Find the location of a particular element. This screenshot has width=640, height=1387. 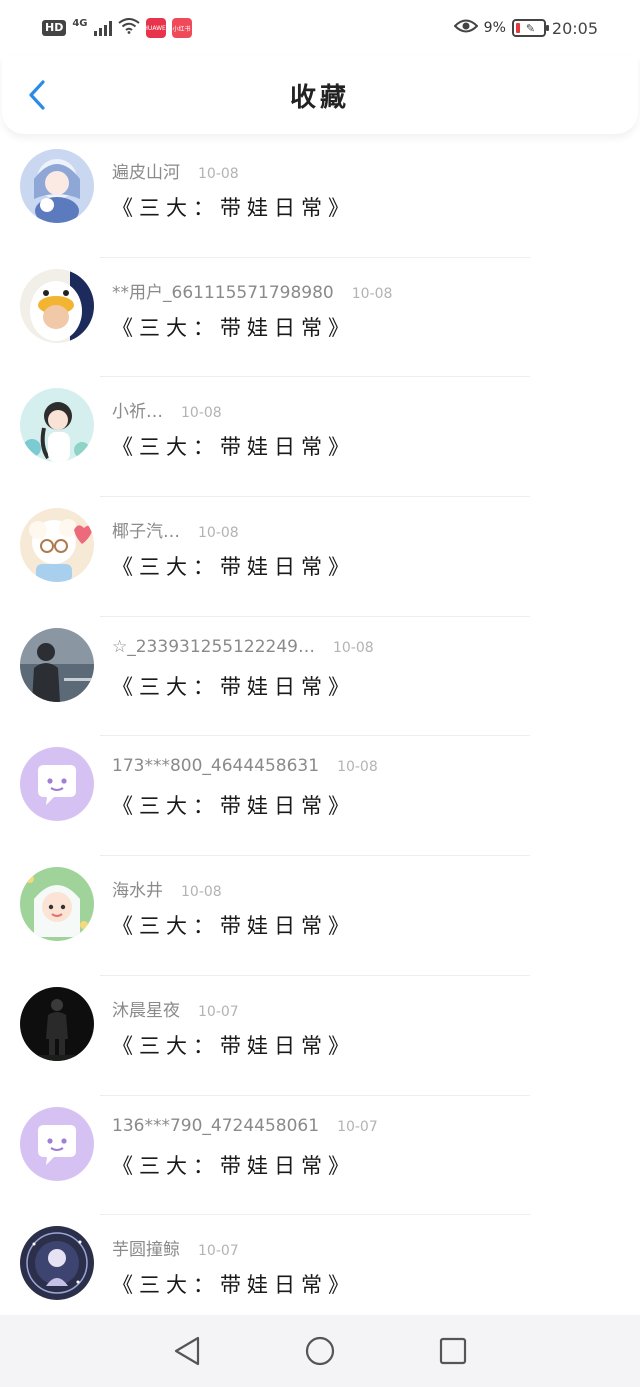

list-item: 136***790_4724458061 10-07 《三大：带娃日常》 is located at coordinates (320, 1156).